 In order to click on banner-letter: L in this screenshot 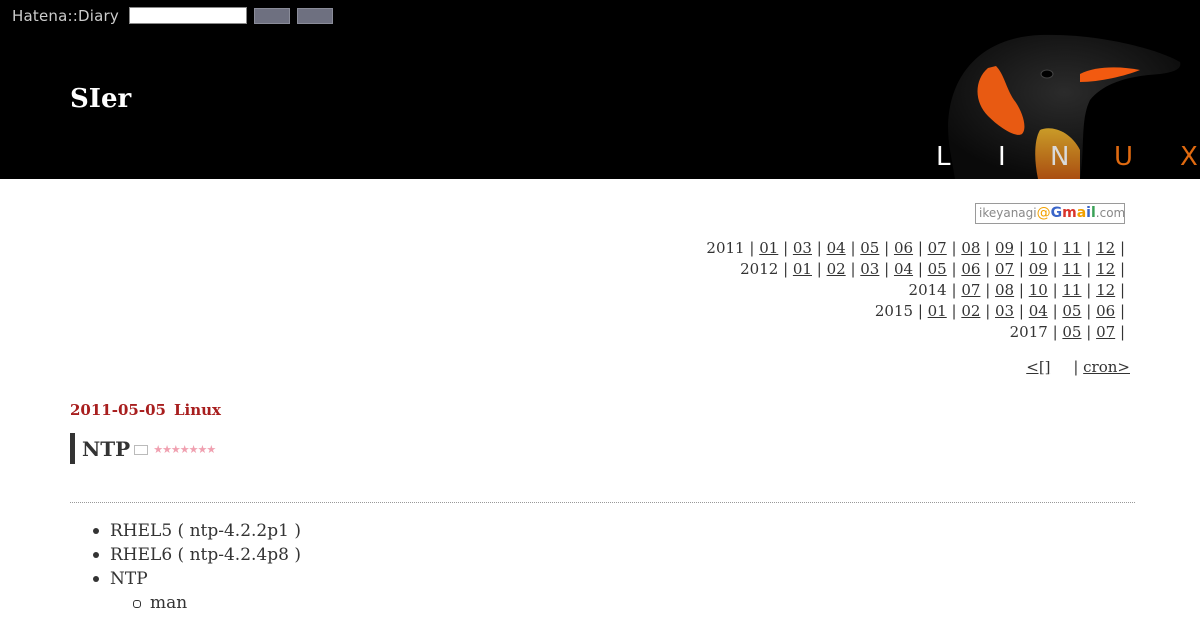, I will do `click(943, 157)`.